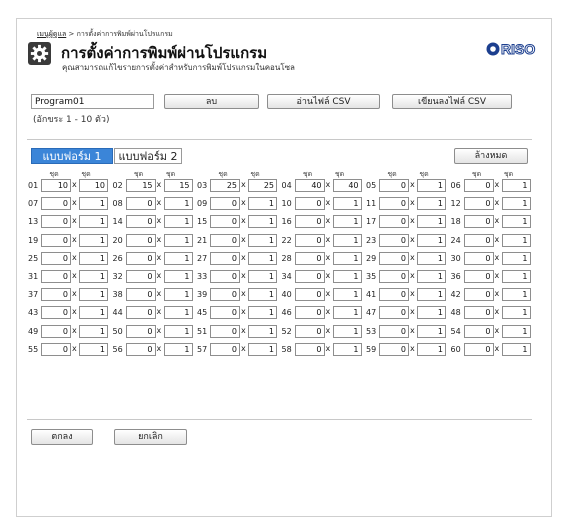 This screenshot has height=526, width=568. I want to click on tab-form-1: แบบฟอร์ม 1, so click(72, 156).